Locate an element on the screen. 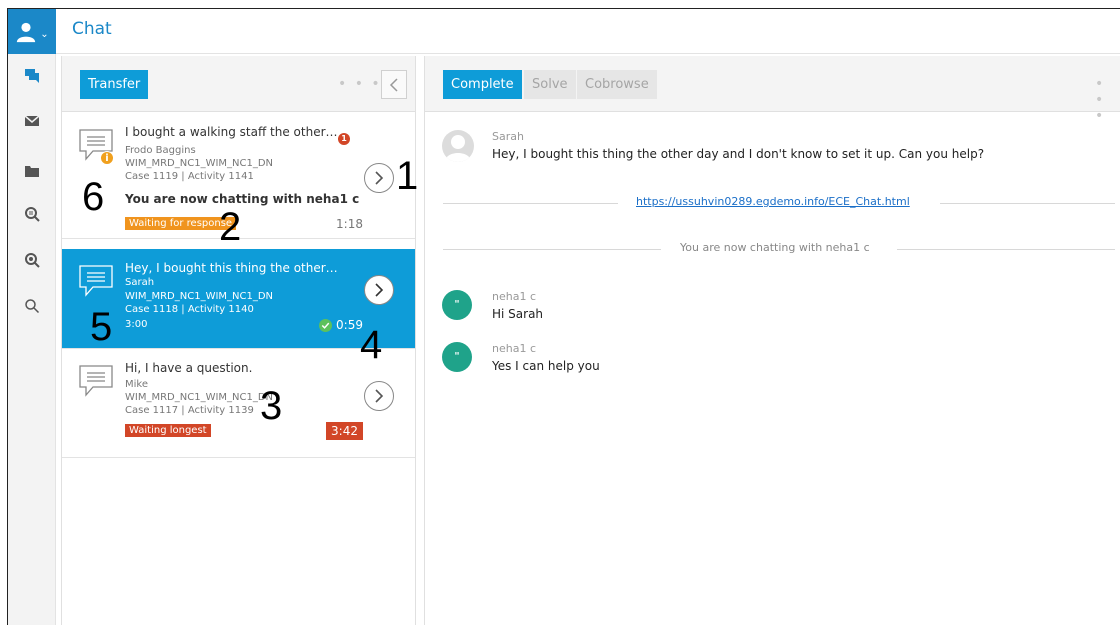 Image resolution: width=1120 pixels, height=625 pixels. card-case-activity: Case 1117 | Activity 1139 is located at coordinates (189, 410).